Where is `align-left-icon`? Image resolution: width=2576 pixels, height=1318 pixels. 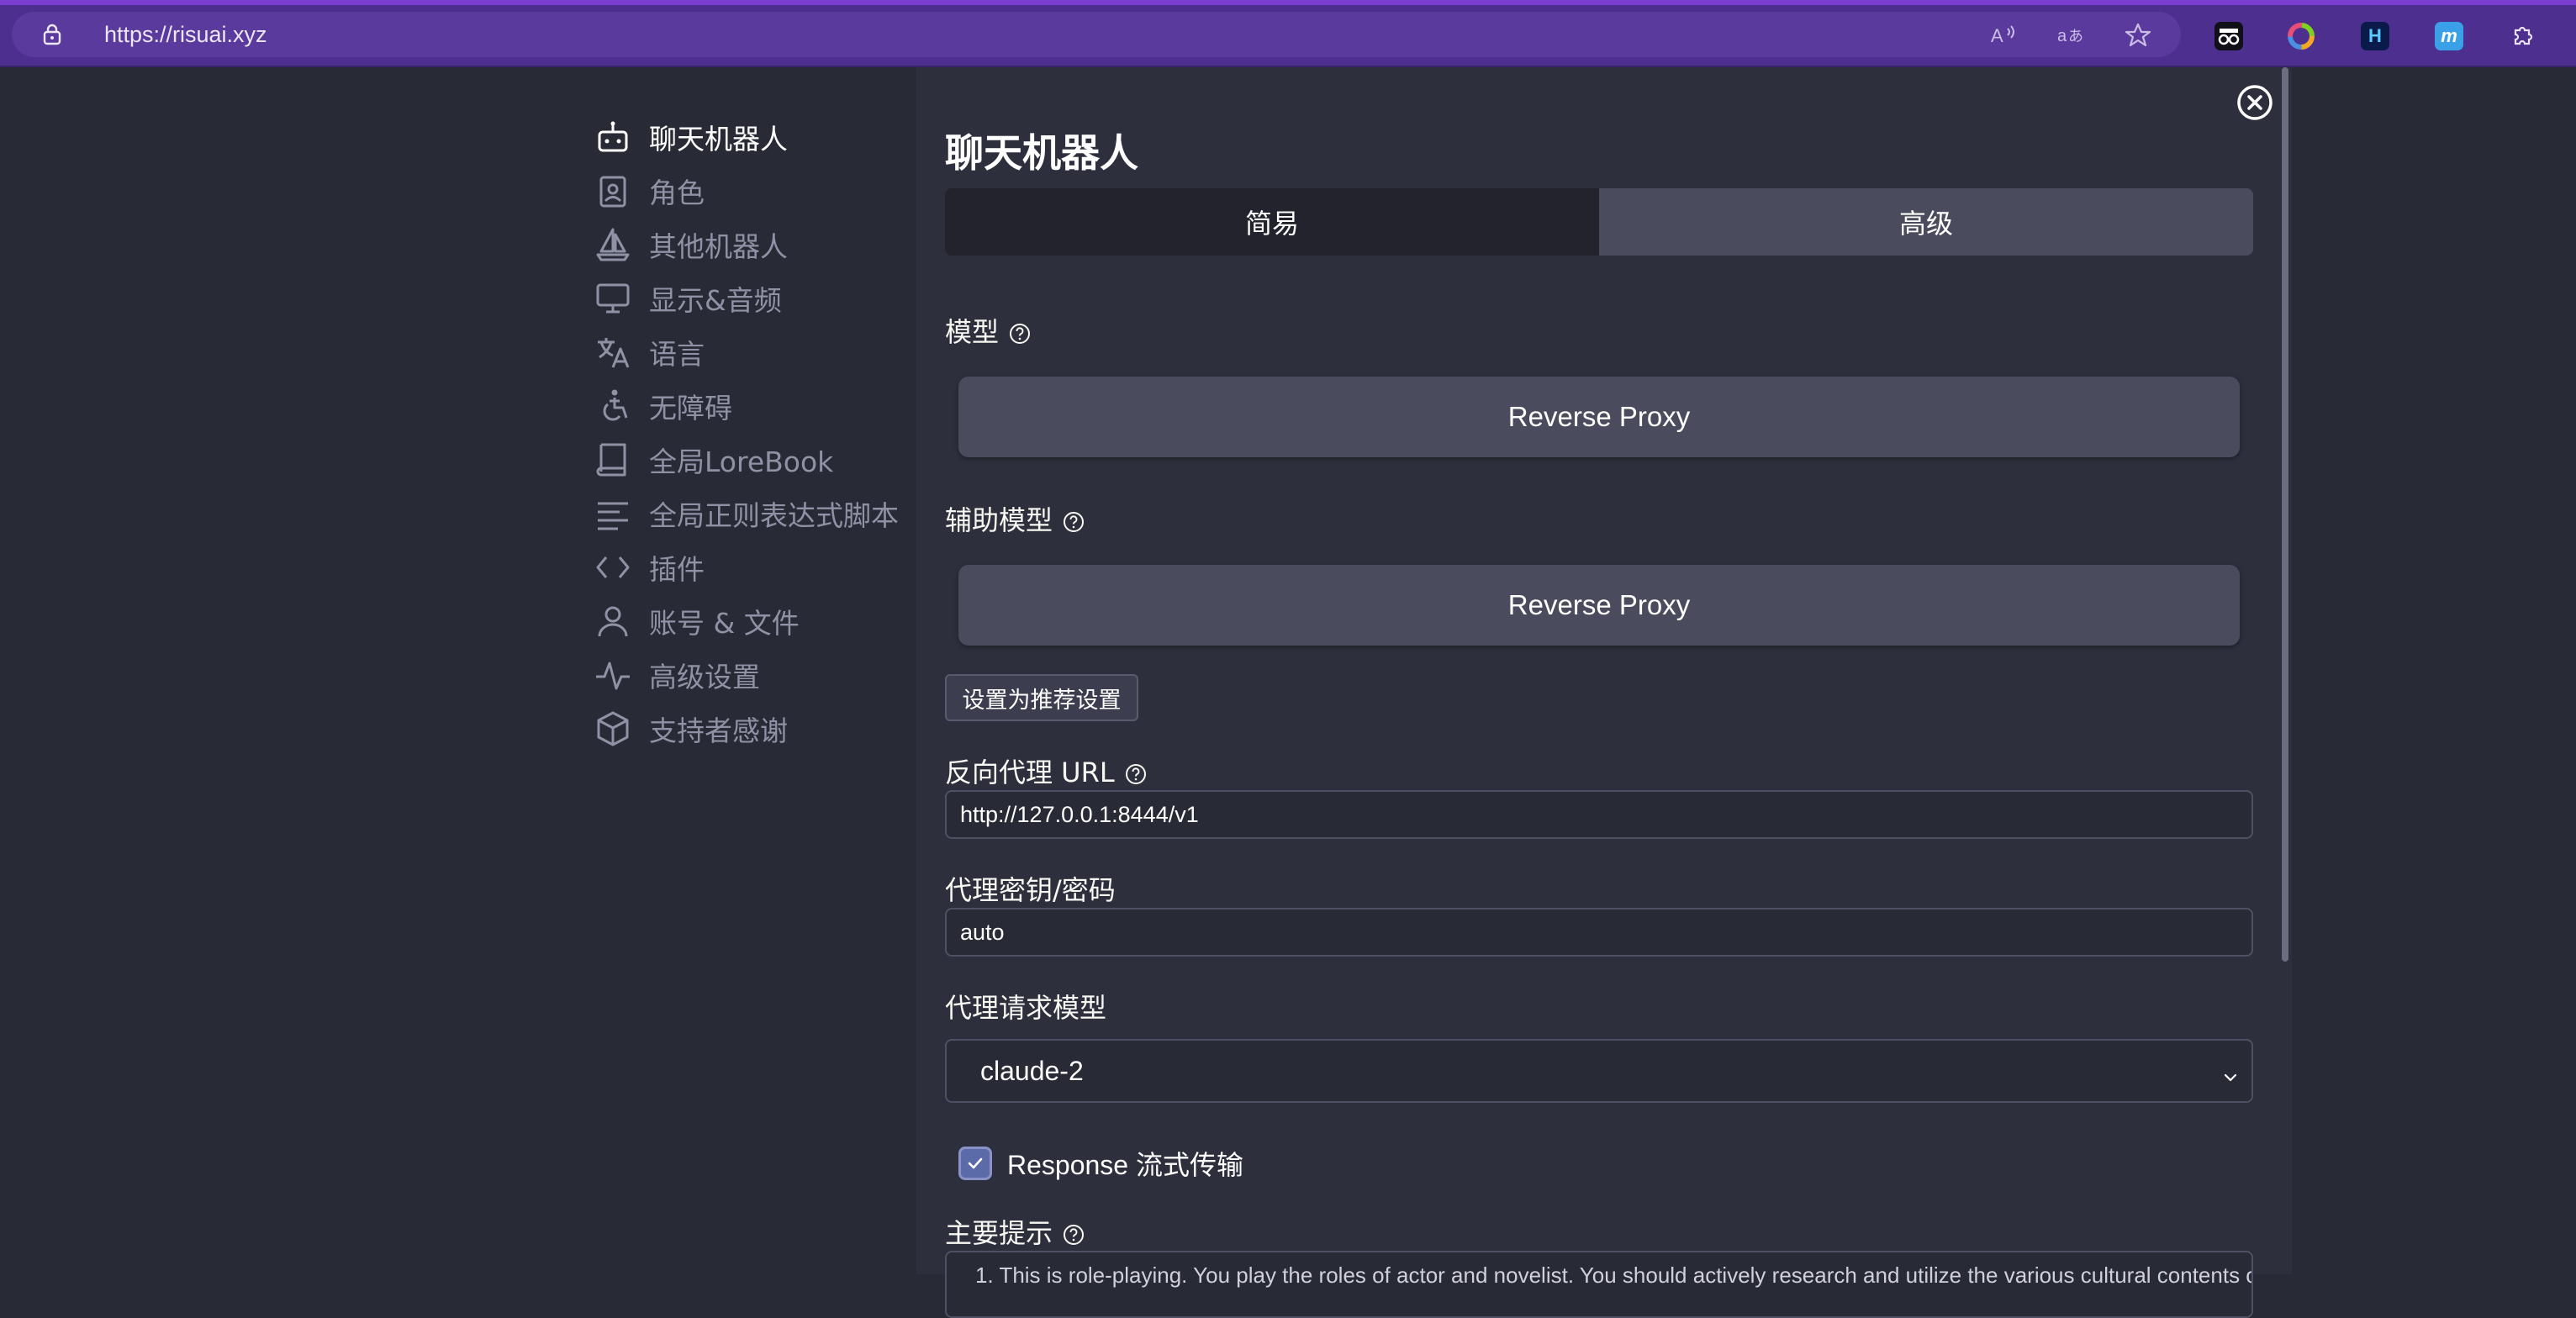
align-left-icon is located at coordinates (613, 513).